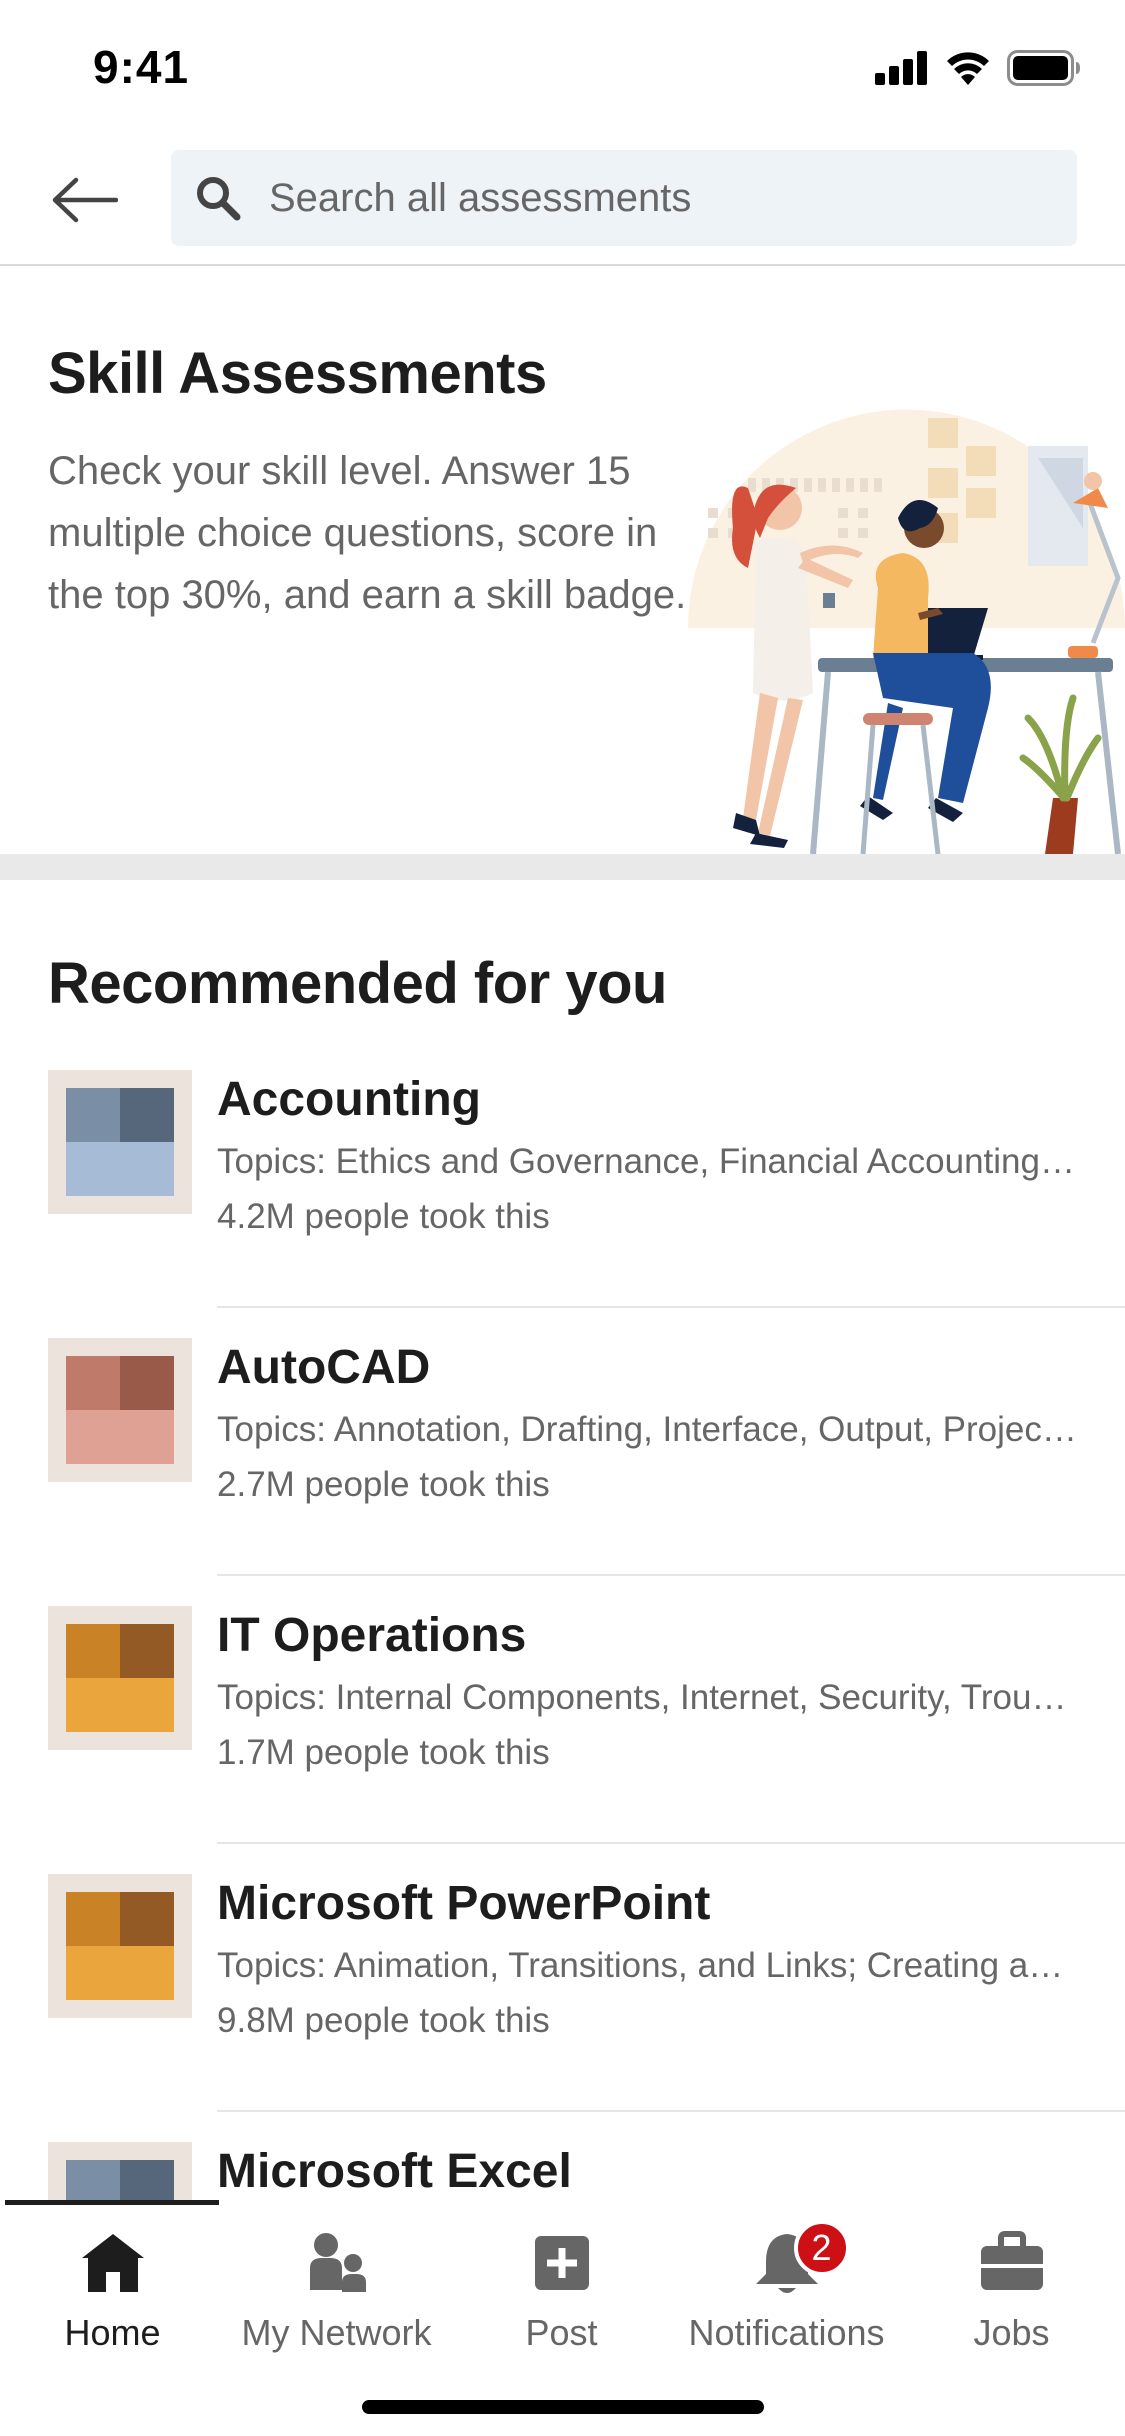 The width and height of the screenshot is (1125, 2436). I want to click on tab-label: Jobs, so click(1011, 2332).